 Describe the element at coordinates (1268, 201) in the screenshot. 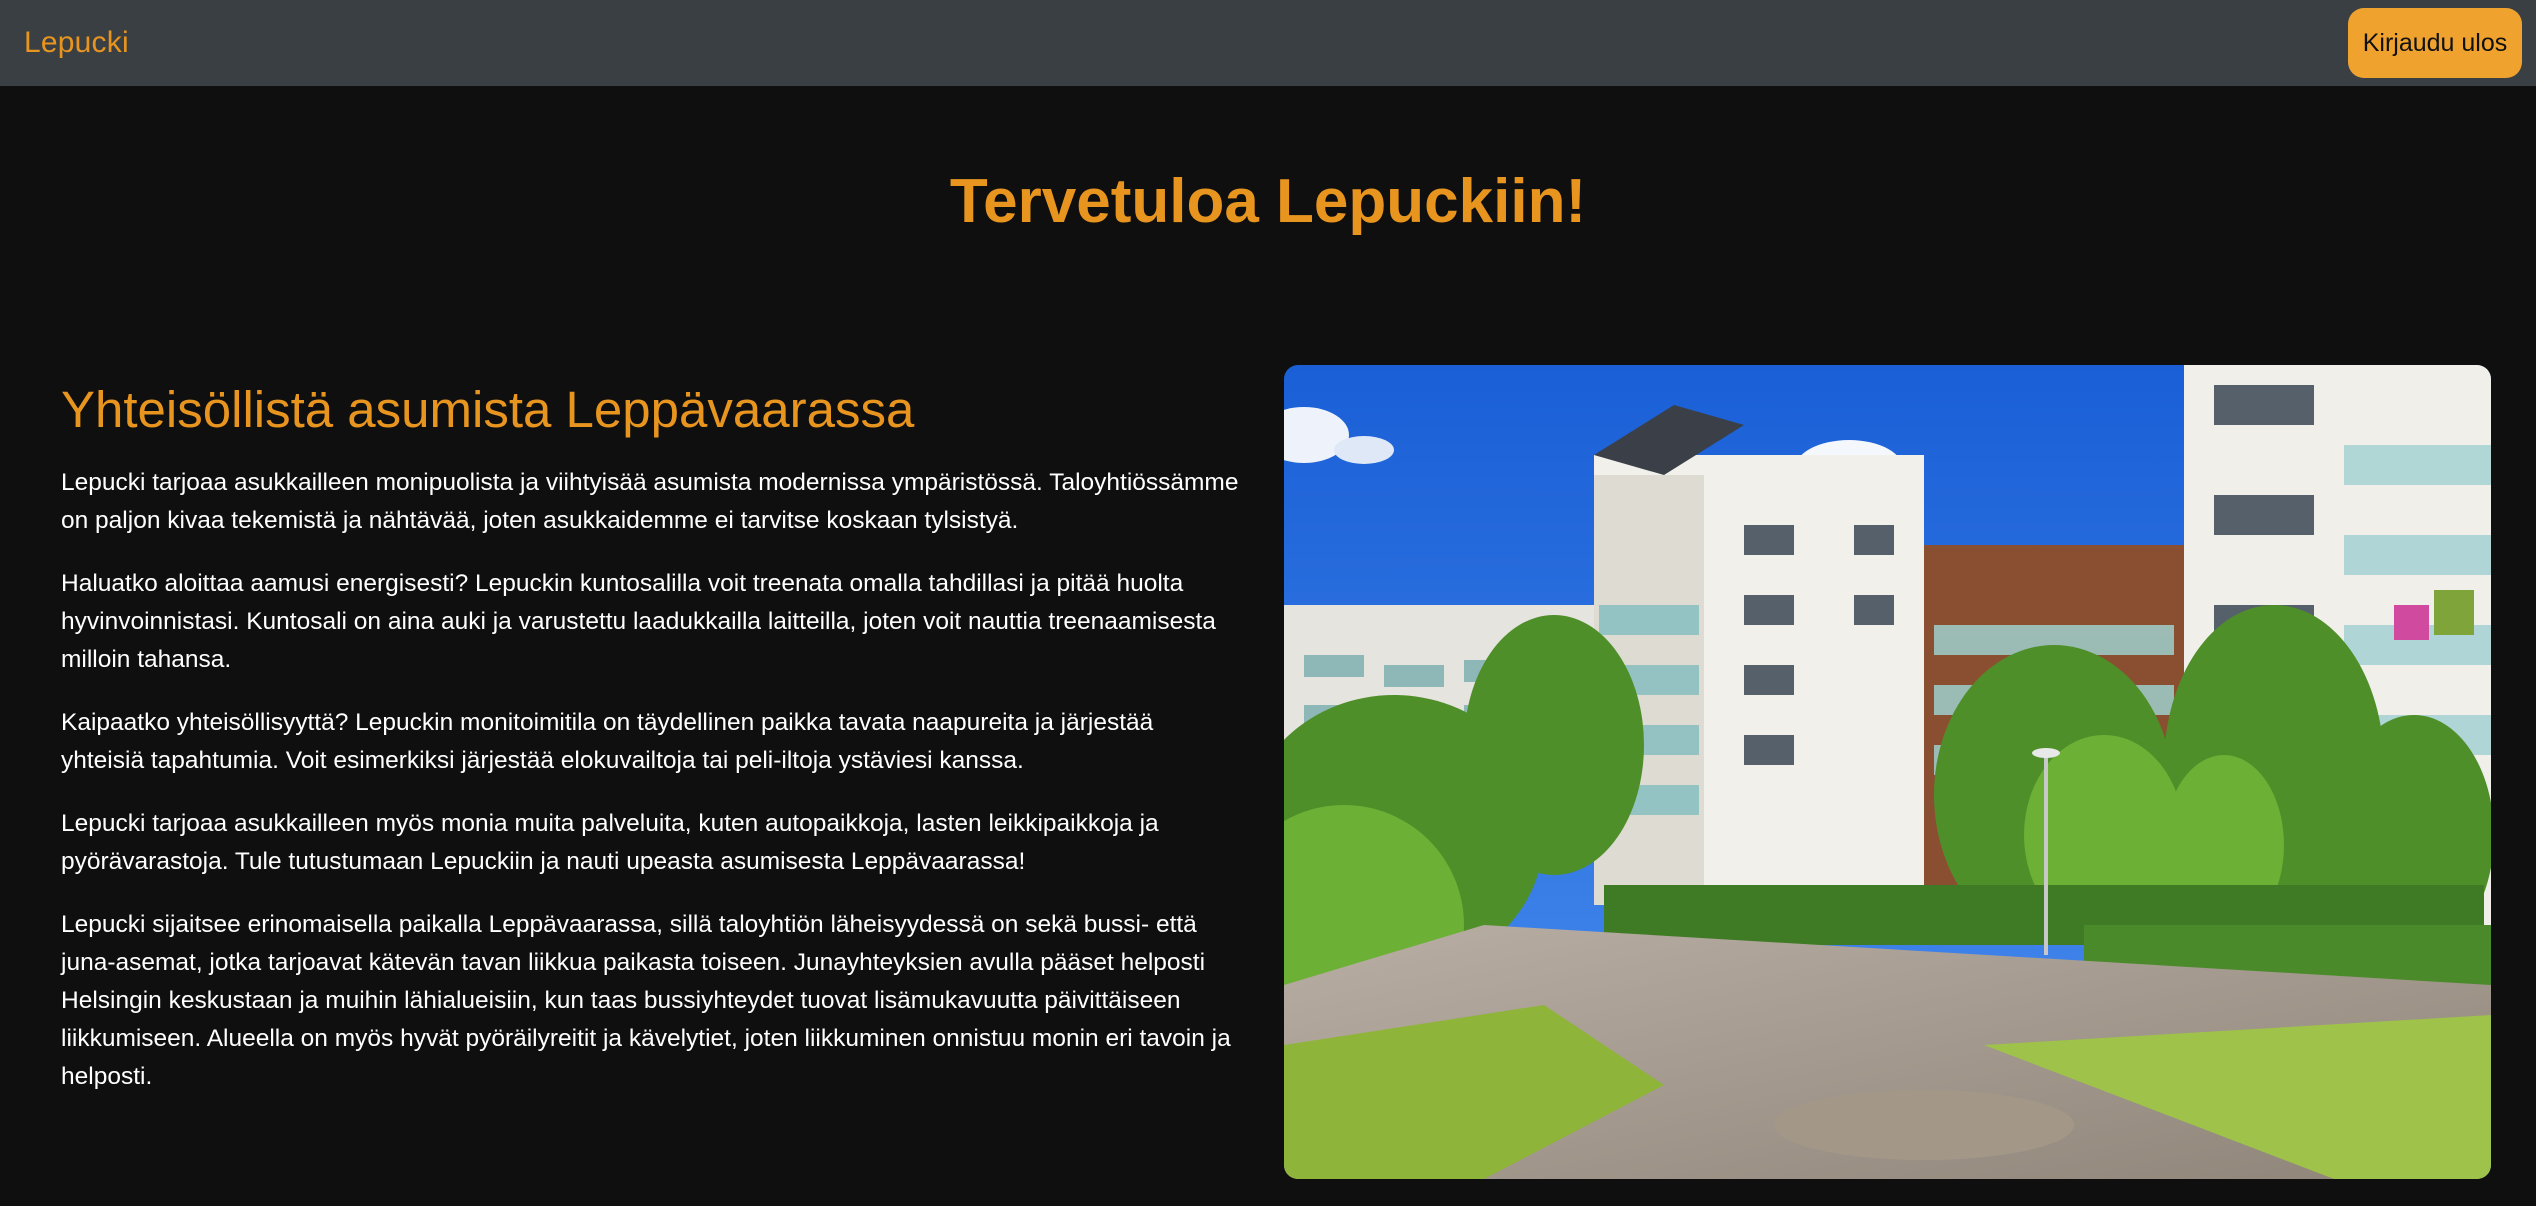

I see `page-title: Tervetuloa Lepuckiin!` at that location.